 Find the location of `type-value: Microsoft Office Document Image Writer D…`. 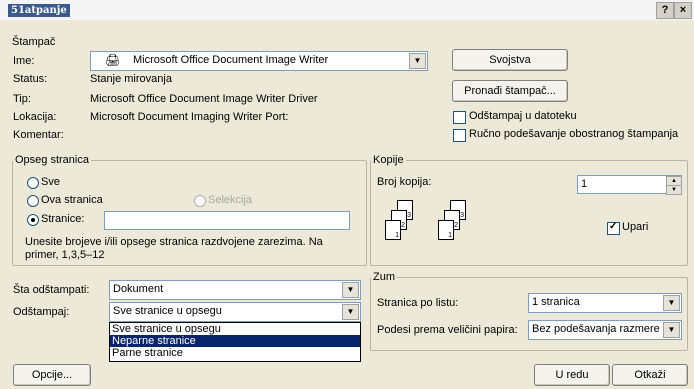

type-value: Microsoft Office Document Image Writer D… is located at coordinates (204, 99).